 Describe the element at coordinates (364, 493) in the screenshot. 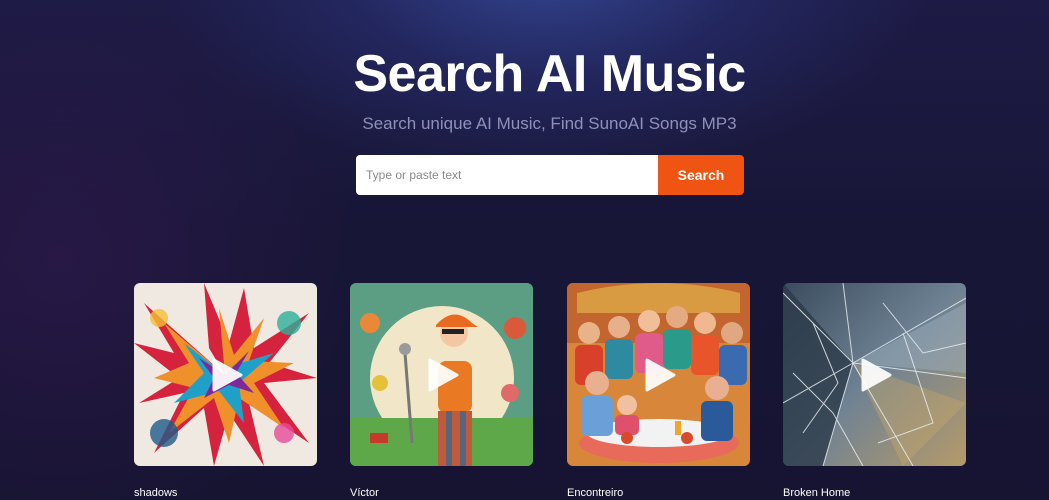

I see `song-title: Víctor` at that location.